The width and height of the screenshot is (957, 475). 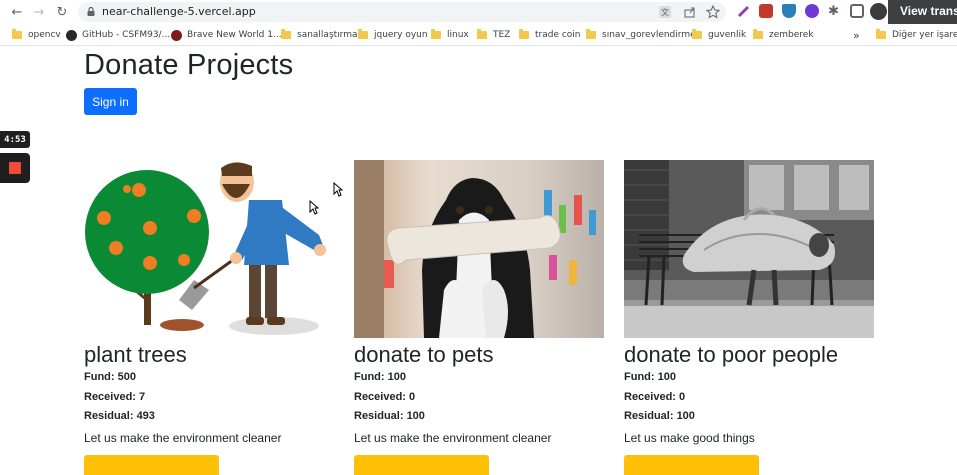 I want to click on purple-extension-icon, so click(x=812, y=11).